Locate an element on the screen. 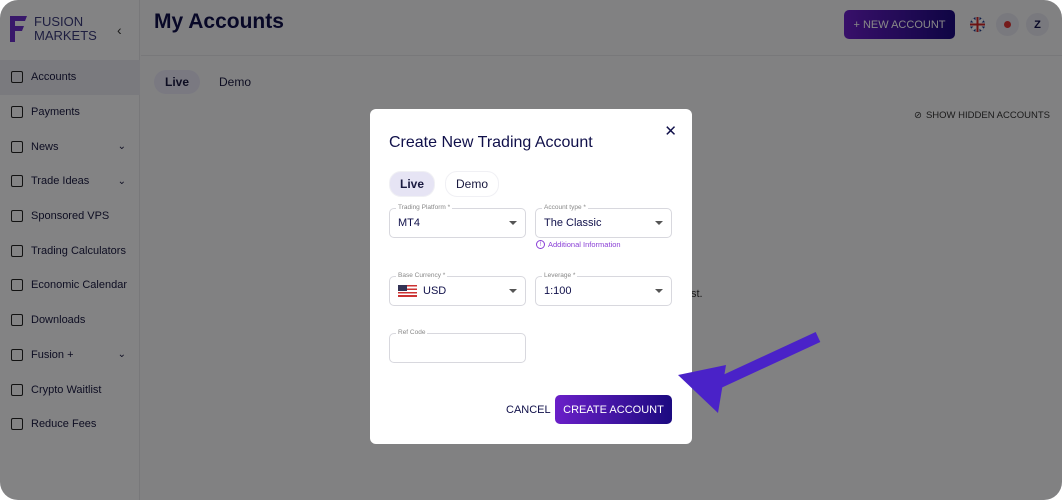 This screenshot has height=500, width=1062. field-label: Ref Code is located at coordinates (412, 332).